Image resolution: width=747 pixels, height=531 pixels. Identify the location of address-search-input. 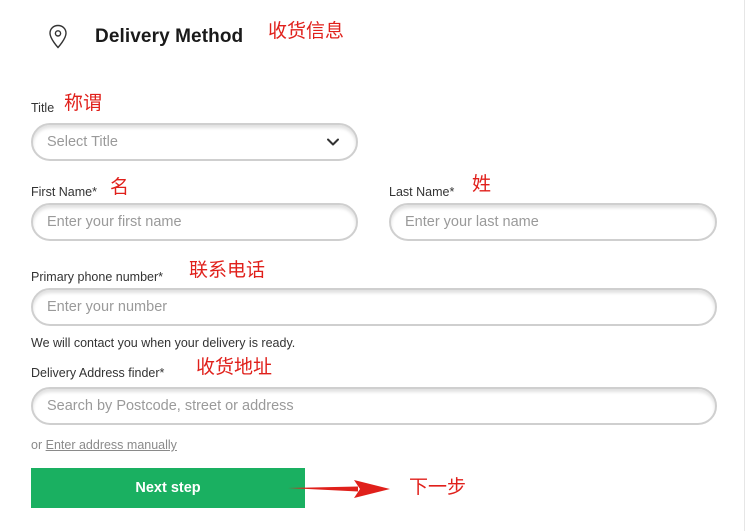
(374, 406).